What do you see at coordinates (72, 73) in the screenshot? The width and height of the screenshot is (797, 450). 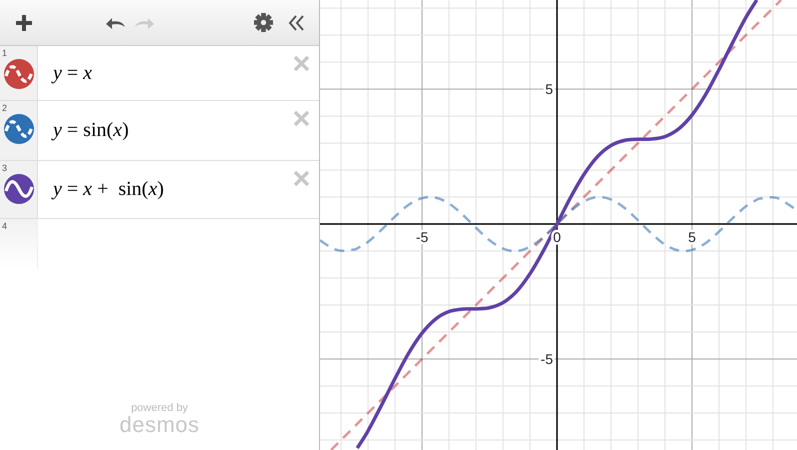 I see `expression-formula: y = x` at bounding box center [72, 73].